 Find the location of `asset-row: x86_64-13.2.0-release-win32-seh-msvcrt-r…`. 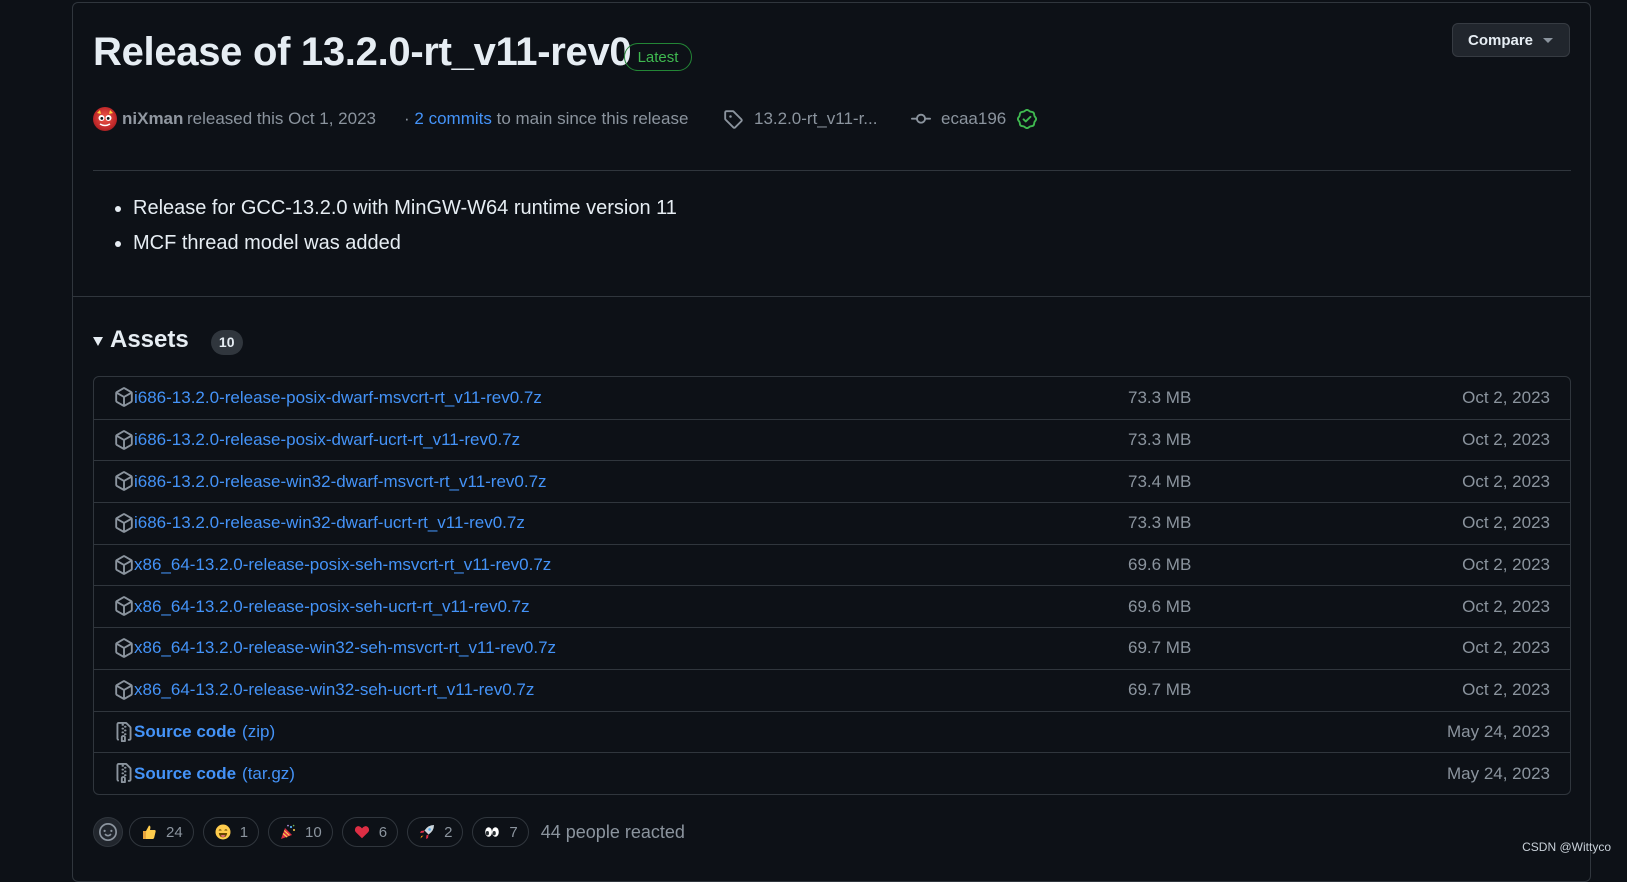

asset-row: x86_64-13.2.0-release-win32-seh-msvcrt-r… is located at coordinates (832, 648).